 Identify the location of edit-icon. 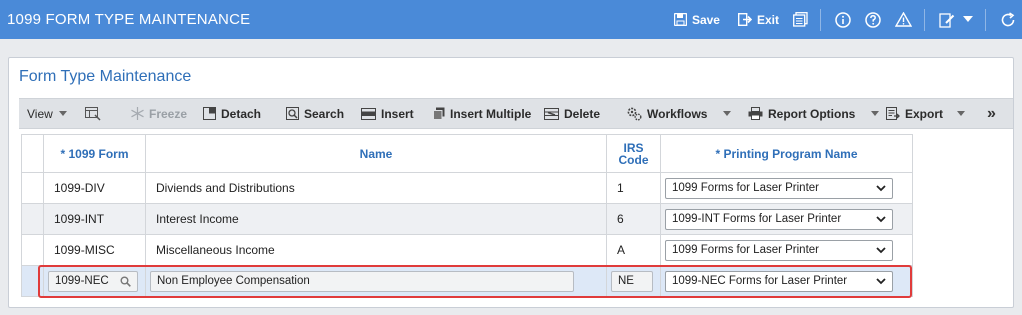
(947, 20).